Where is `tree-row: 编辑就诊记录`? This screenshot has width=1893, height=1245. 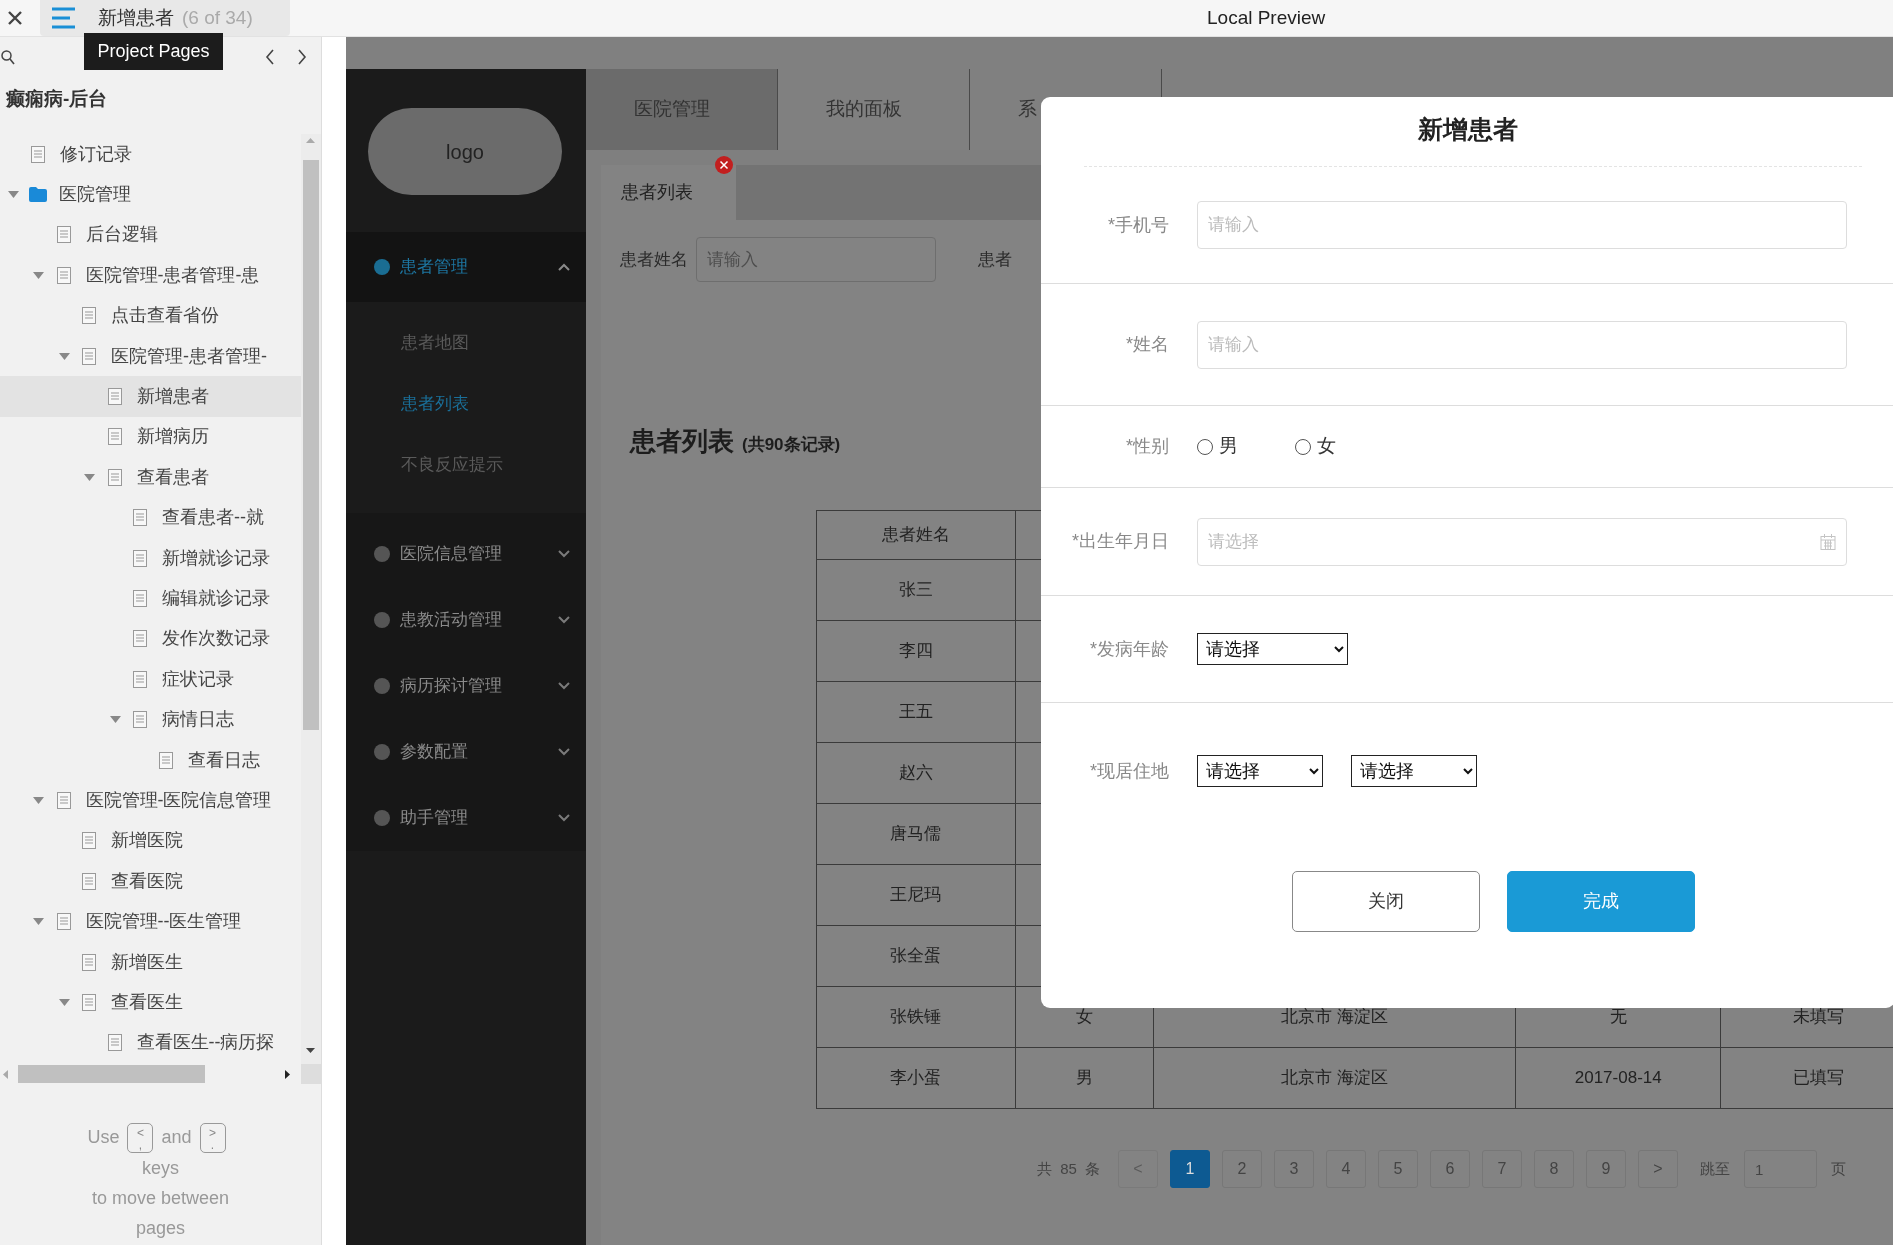
tree-row: 编辑就诊记录 is located at coordinates (151, 598).